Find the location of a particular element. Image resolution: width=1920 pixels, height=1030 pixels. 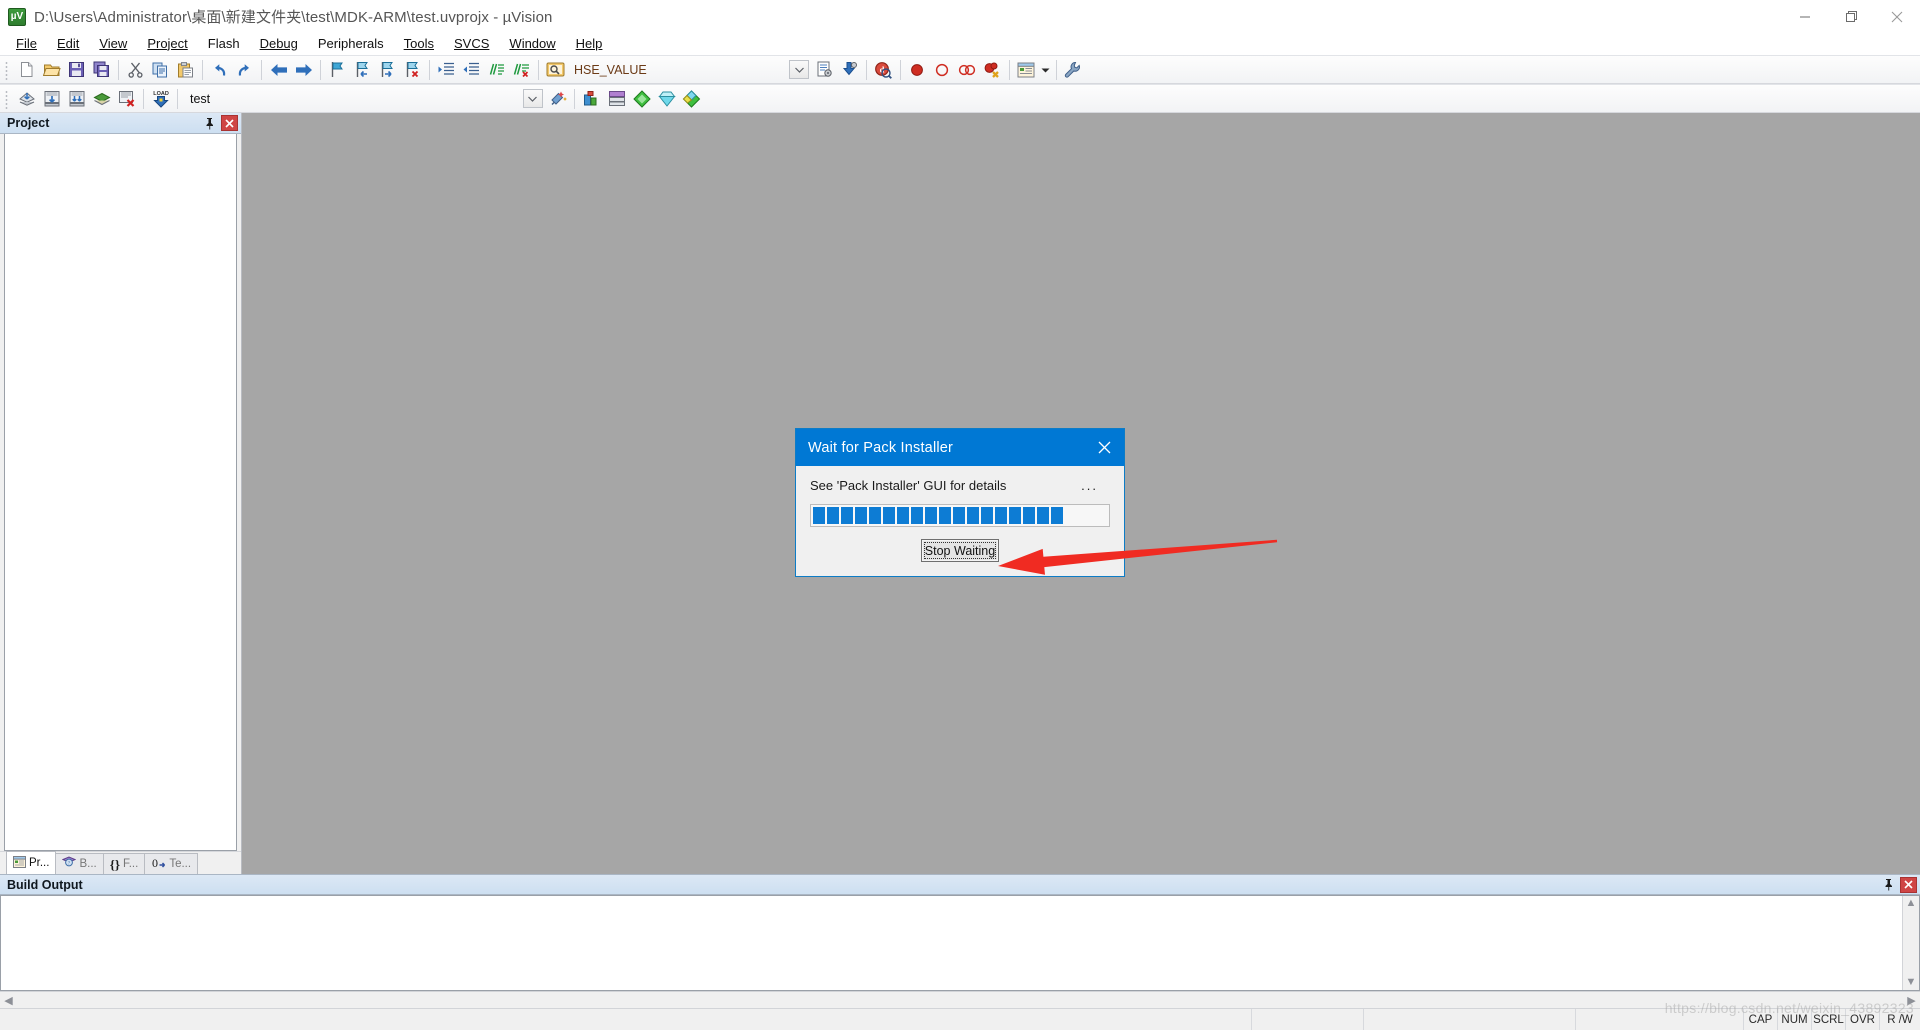

menu-item-help: Help is located at coordinates (589, 44).